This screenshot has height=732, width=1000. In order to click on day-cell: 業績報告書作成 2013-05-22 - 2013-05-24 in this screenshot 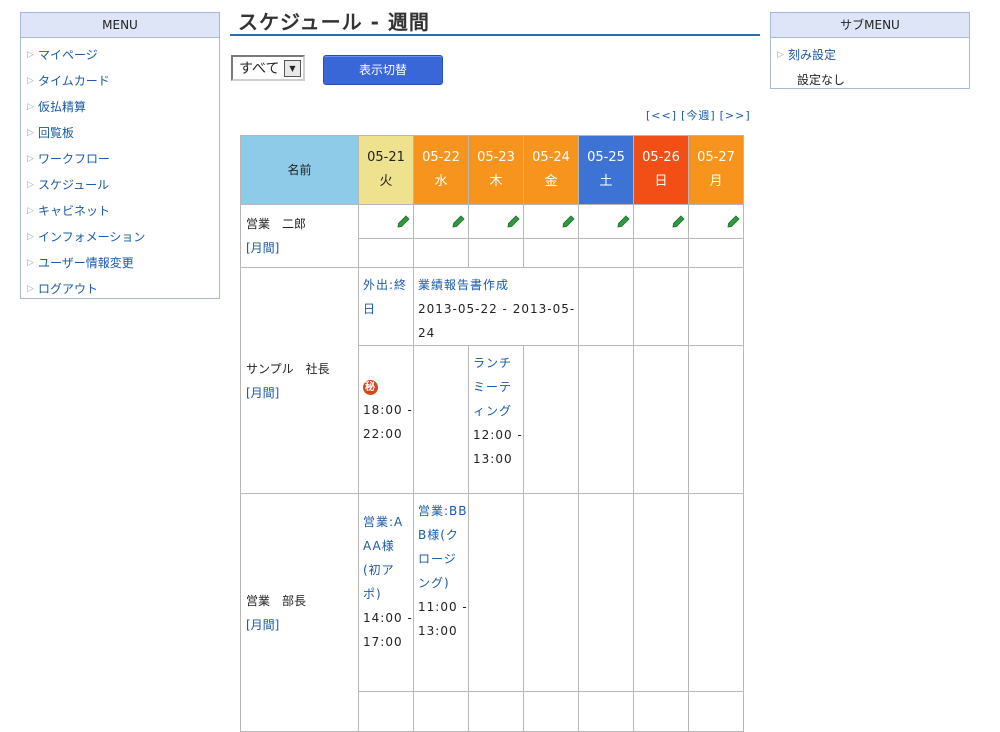, I will do `click(496, 306)`.